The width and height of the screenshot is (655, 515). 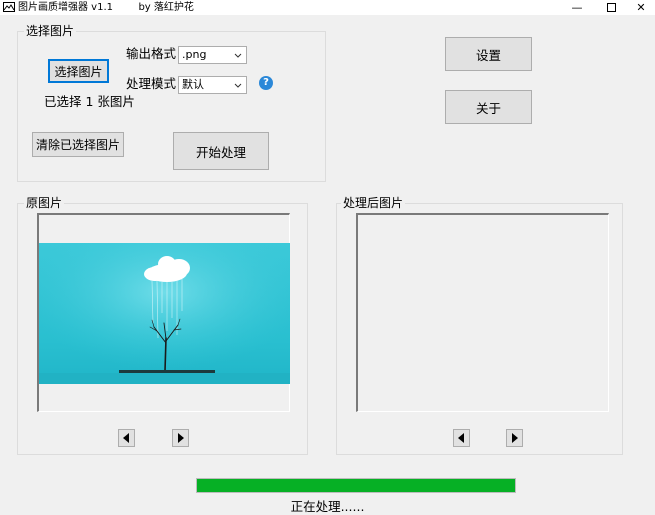 I want to click on start-processing-button: 开始处理, so click(x=221, y=151).